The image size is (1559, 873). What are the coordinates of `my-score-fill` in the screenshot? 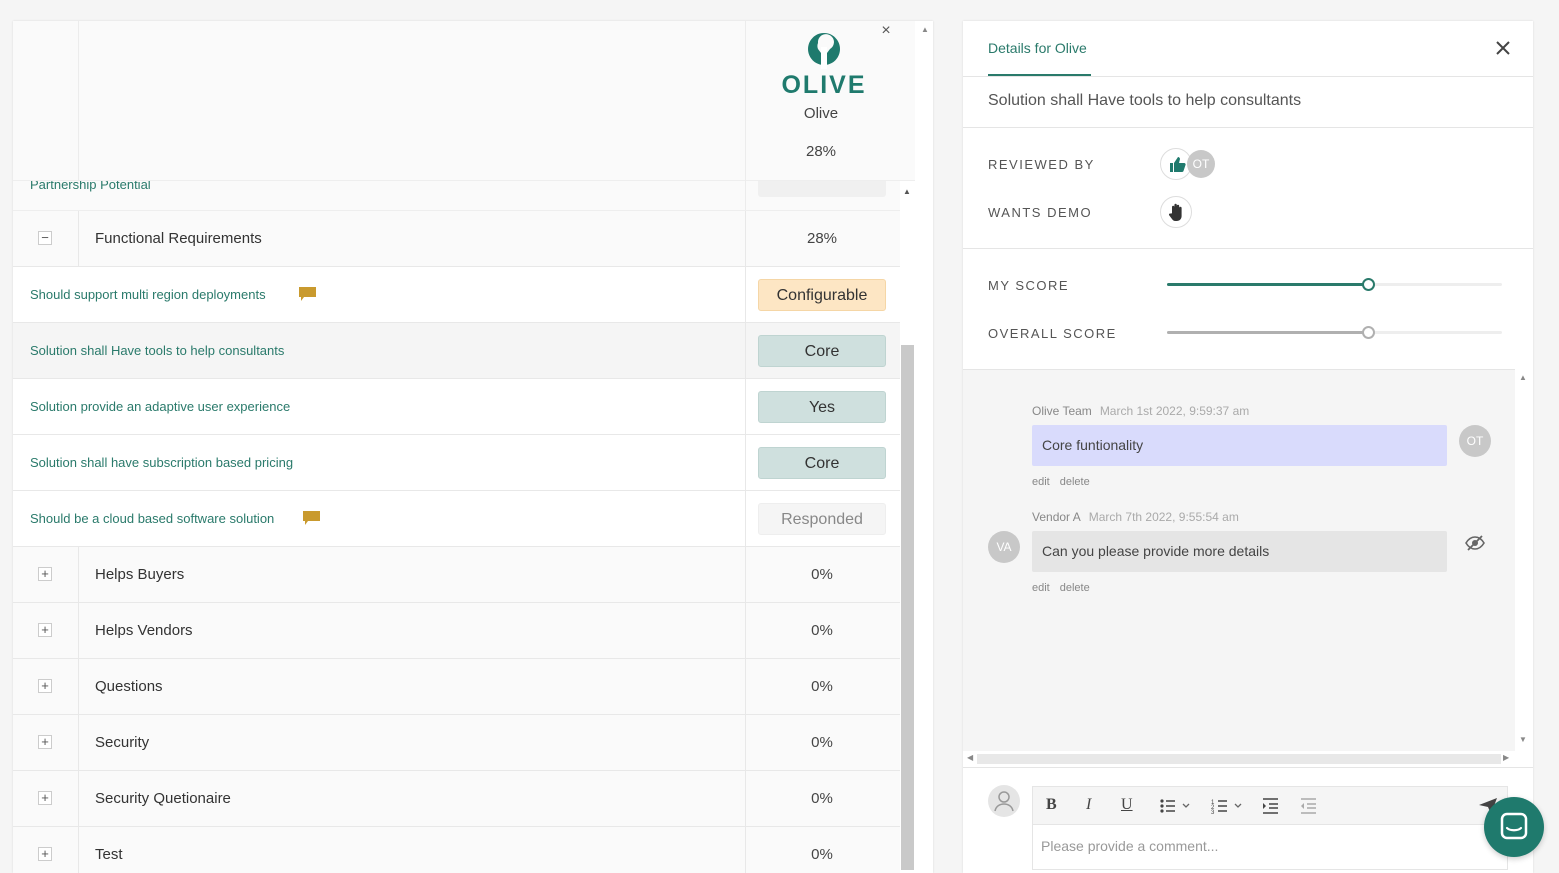 It's located at (1267, 284).